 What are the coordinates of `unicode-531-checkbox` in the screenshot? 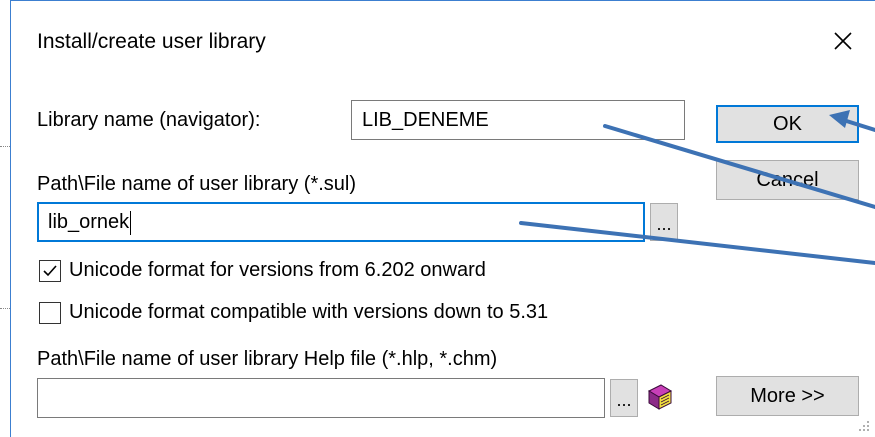 It's located at (50, 313).